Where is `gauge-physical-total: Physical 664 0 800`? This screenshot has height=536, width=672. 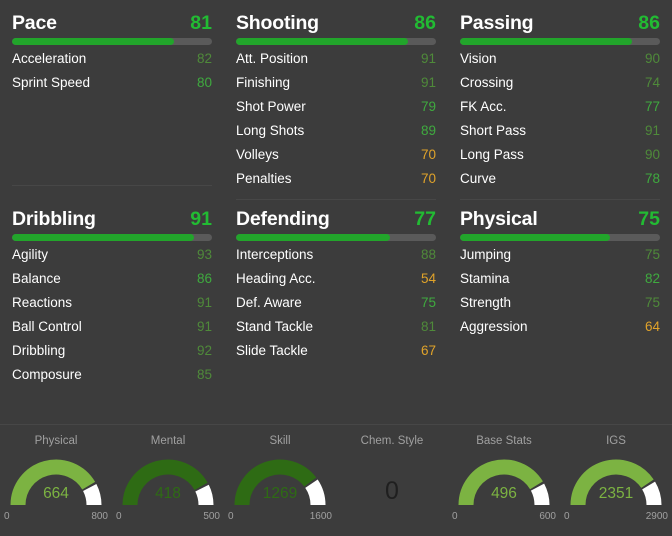
gauge-physical-total: Physical 664 0 800 is located at coordinates (56, 480).